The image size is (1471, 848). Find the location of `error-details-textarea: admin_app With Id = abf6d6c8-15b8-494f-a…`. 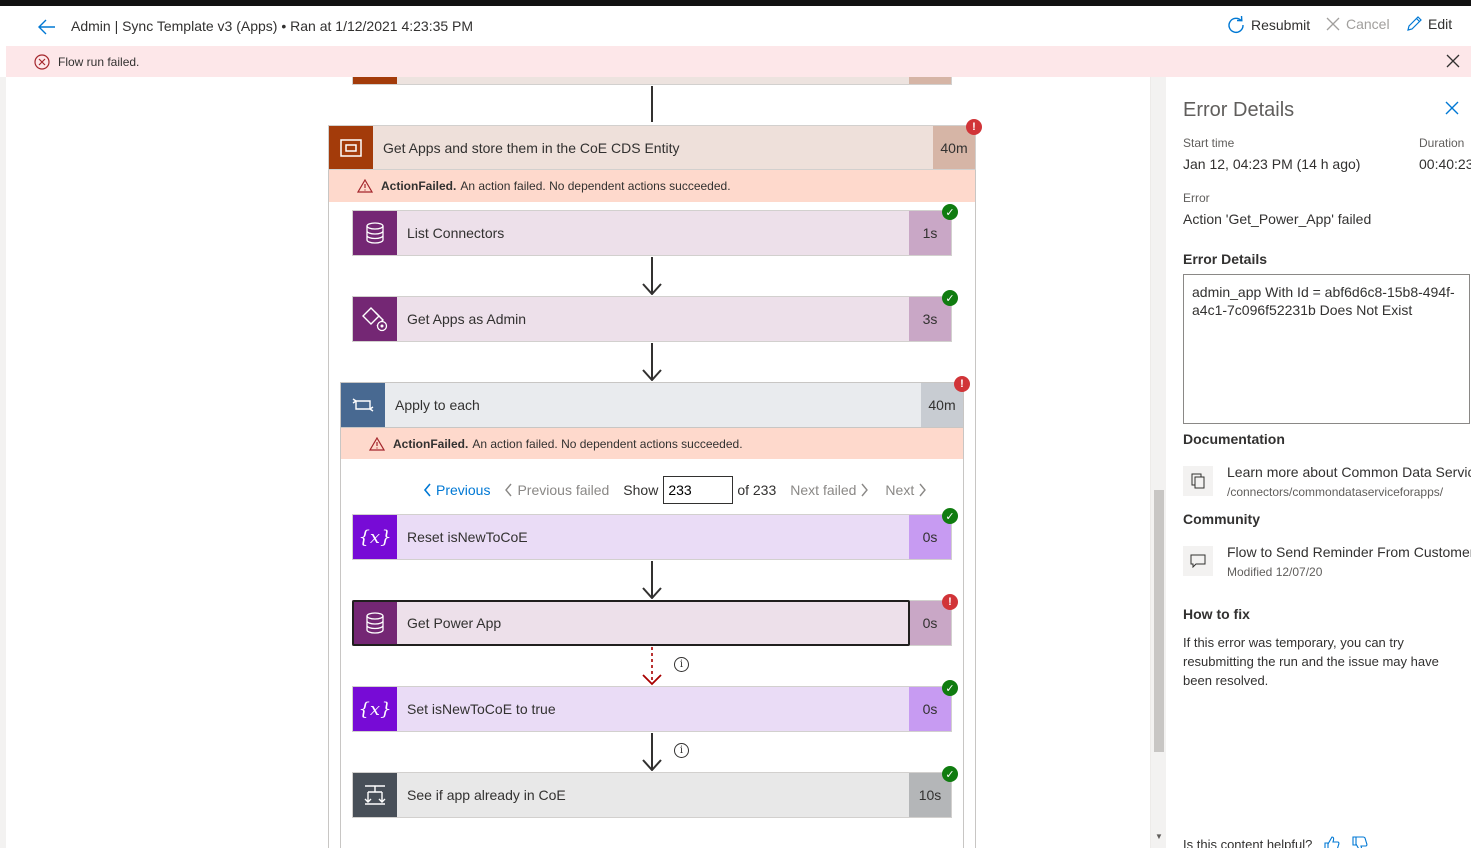

error-details-textarea: admin_app With Id = abf6d6c8-15b8-494f-a… is located at coordinates (1326, 349).